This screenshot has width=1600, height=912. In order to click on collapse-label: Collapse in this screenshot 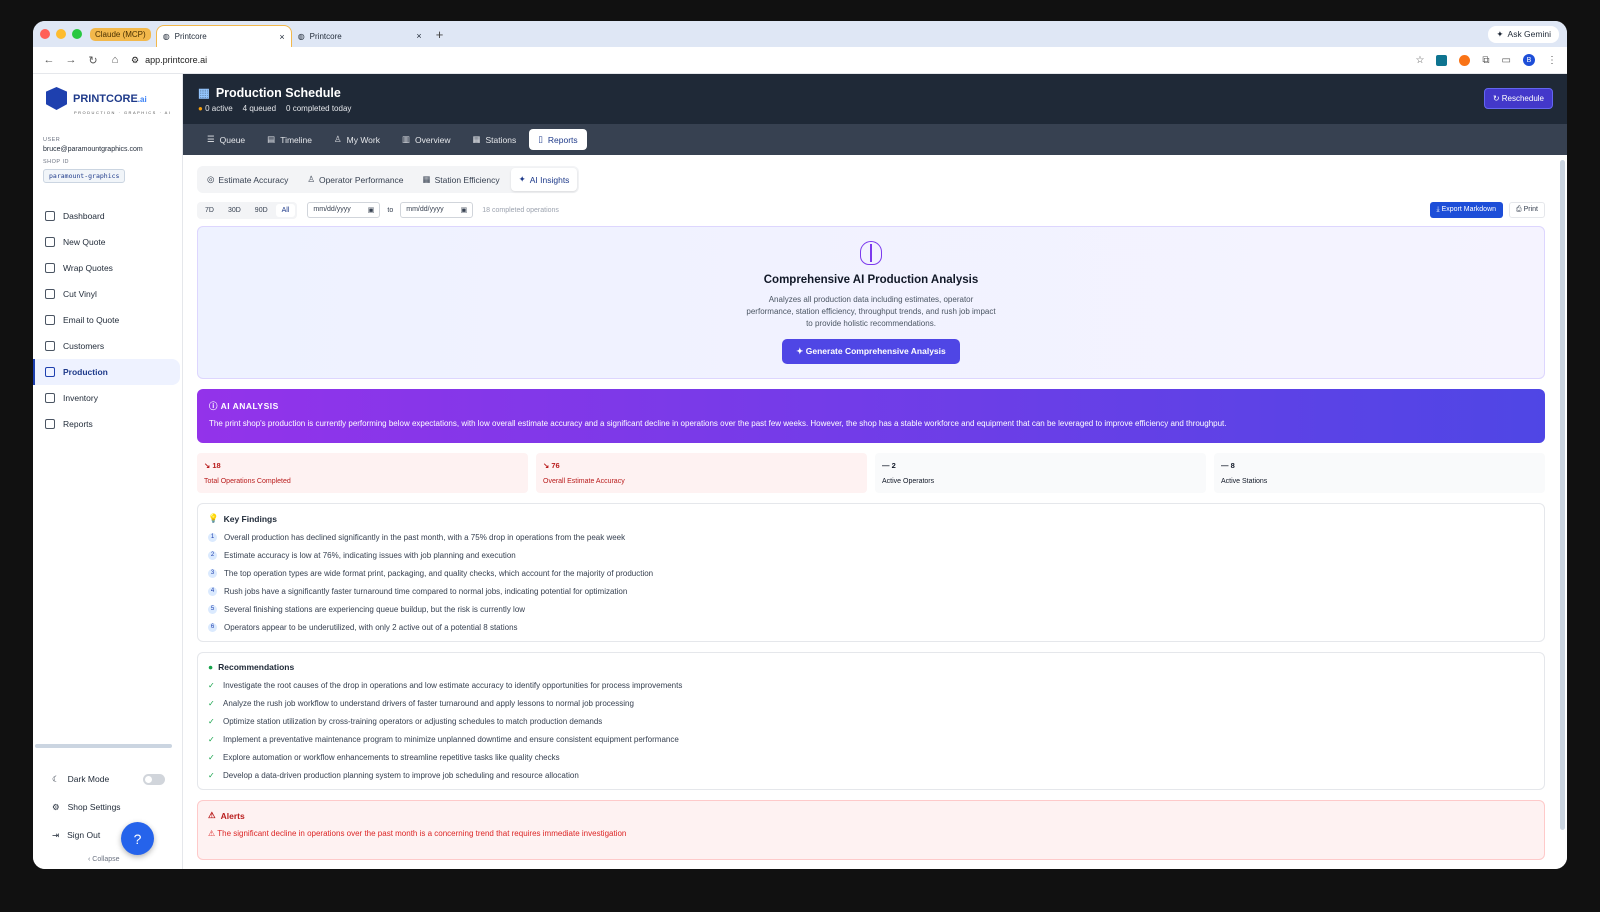, I will do `click(106, 859)`.